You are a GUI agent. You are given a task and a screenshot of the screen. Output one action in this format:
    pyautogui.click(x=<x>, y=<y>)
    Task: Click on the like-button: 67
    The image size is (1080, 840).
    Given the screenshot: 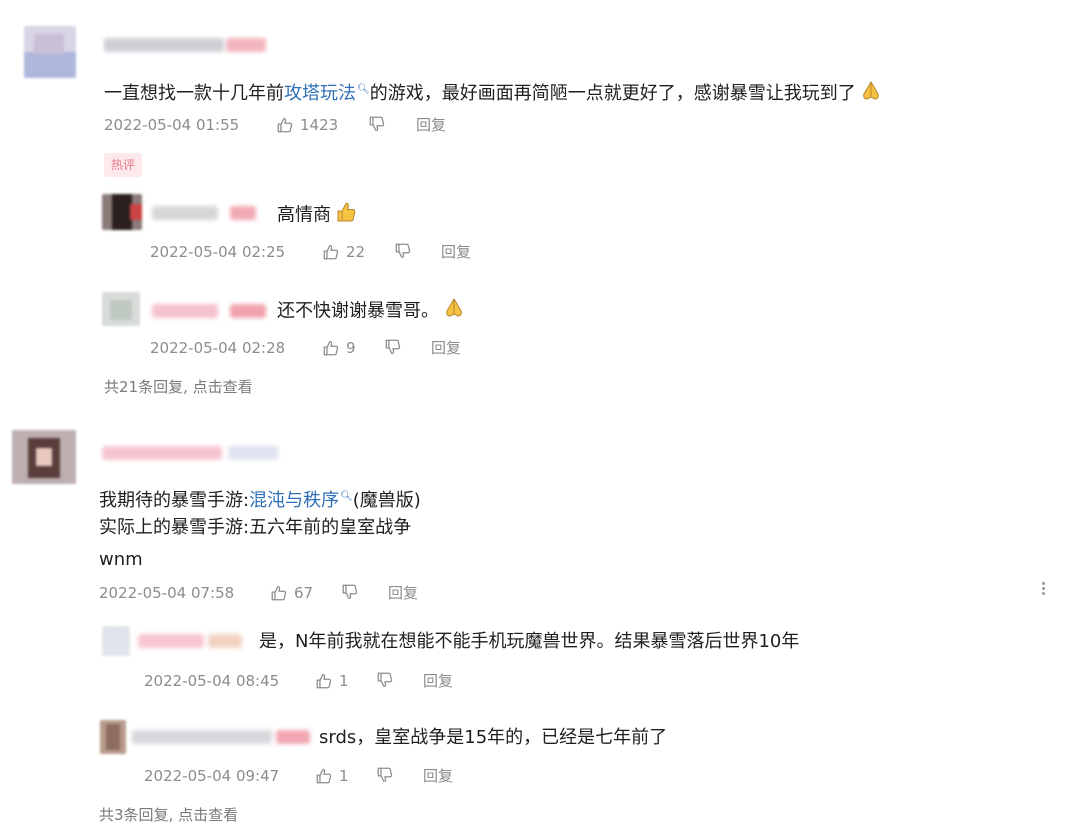 What is the action you would take?
    pyautogui.click(x=291, y=593)
    